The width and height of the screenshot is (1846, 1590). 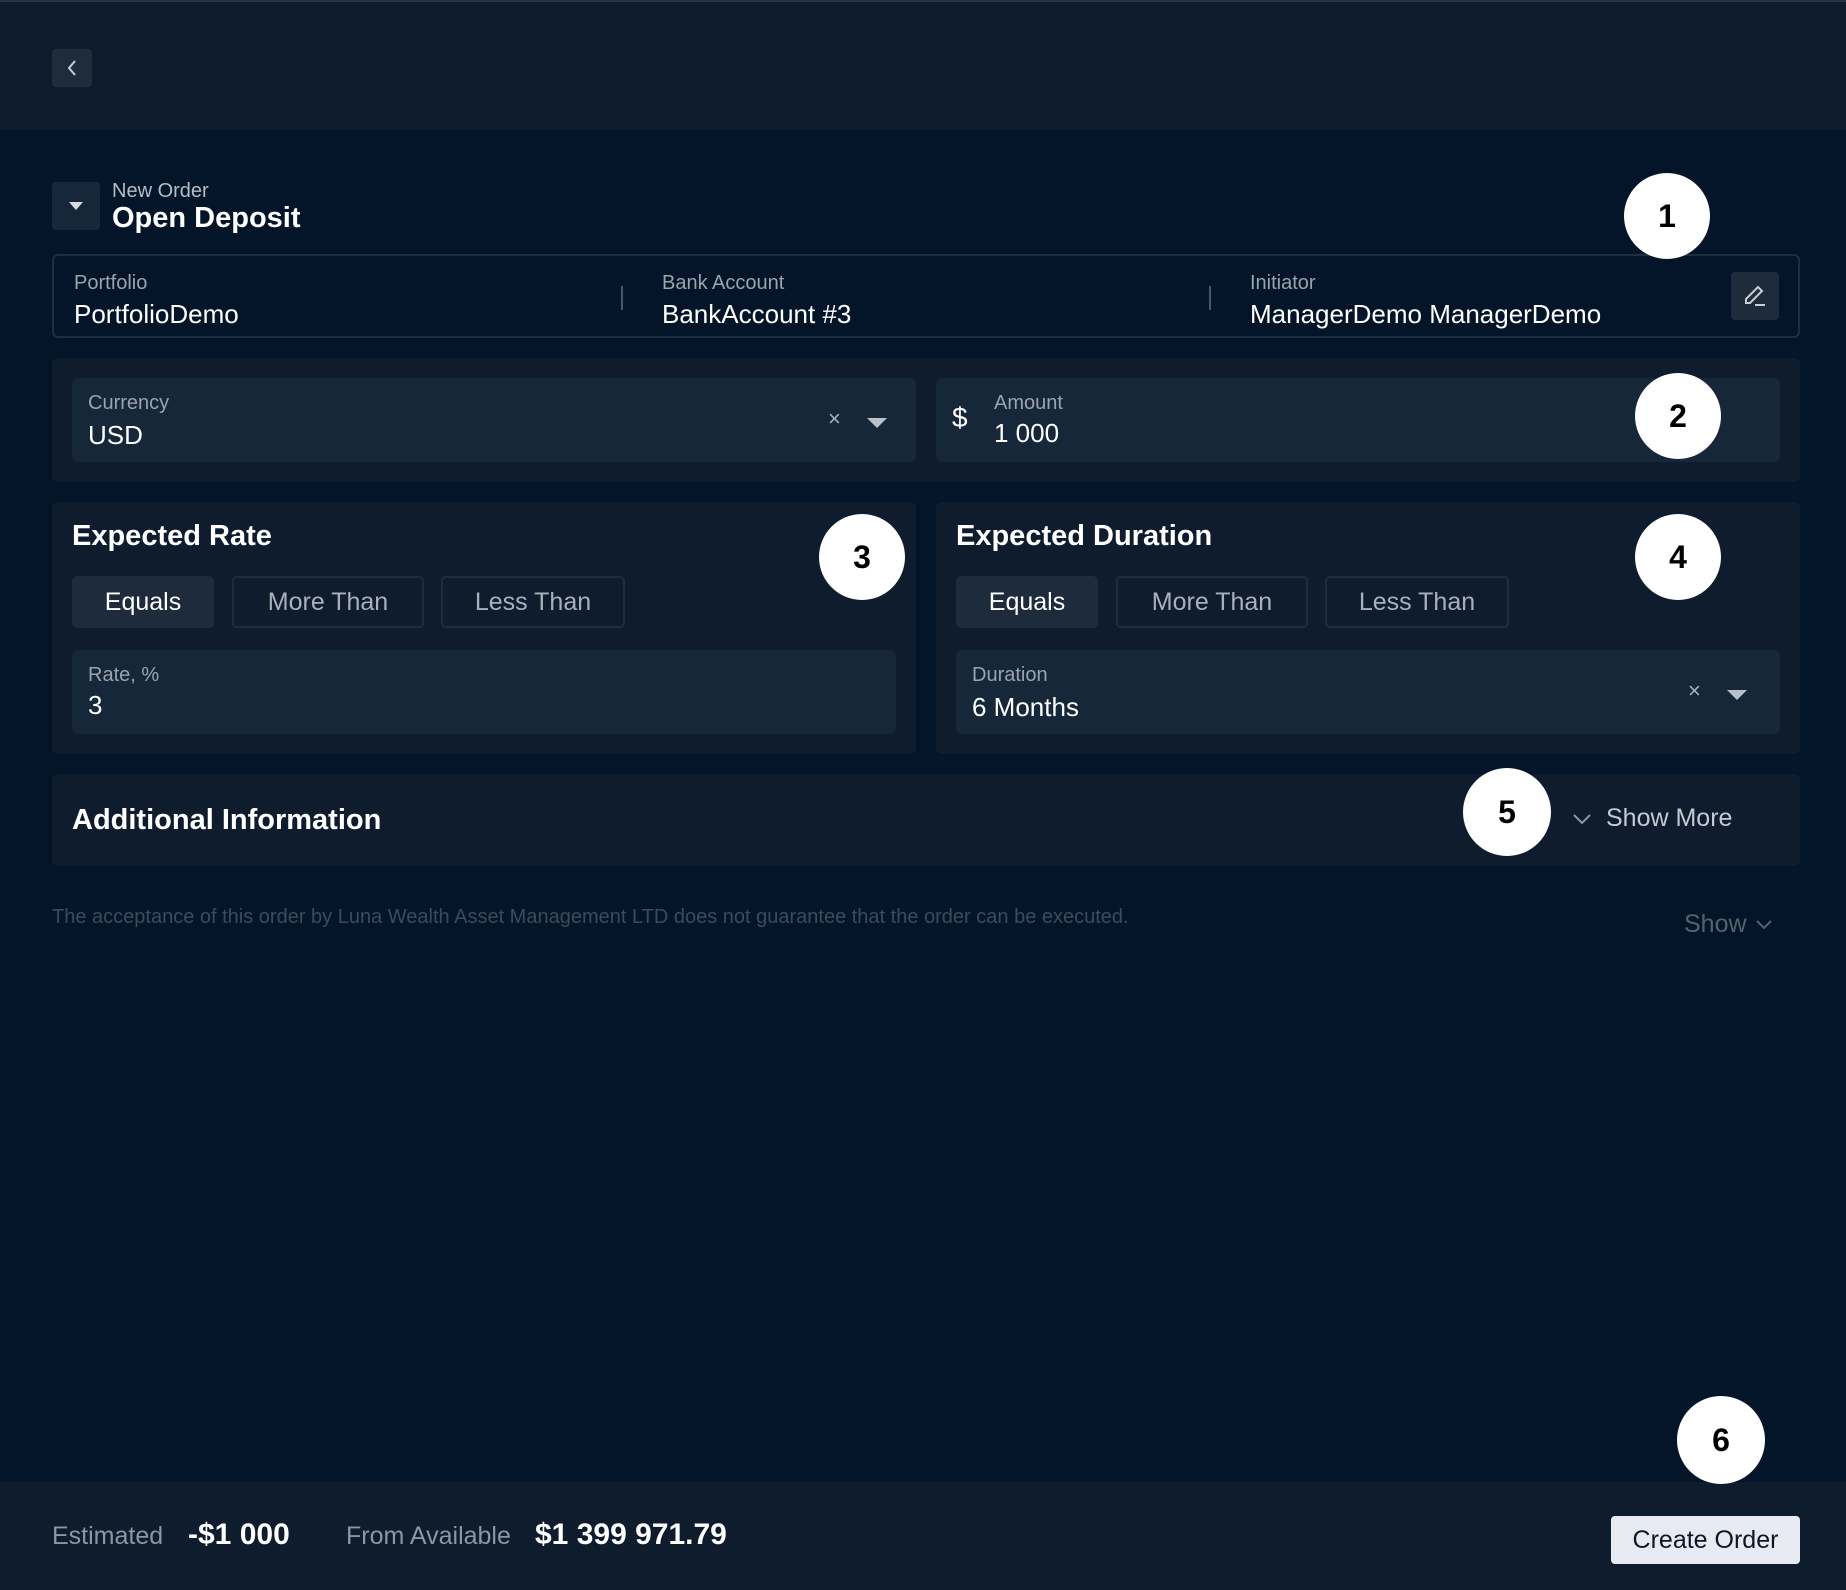 What do you see at coordinates (1705, 1540) in the screenshot?
I see `create-order-button: Create Order` at bounding box center [1705, 1540].